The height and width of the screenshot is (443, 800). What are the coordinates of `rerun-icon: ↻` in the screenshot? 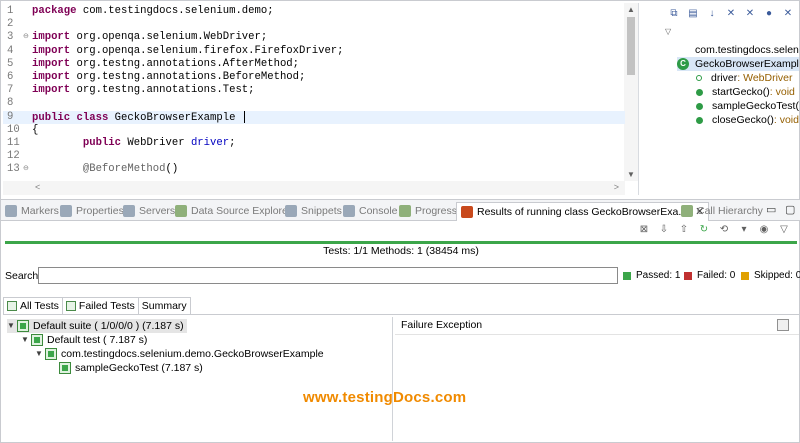 It's located at (704, 230).